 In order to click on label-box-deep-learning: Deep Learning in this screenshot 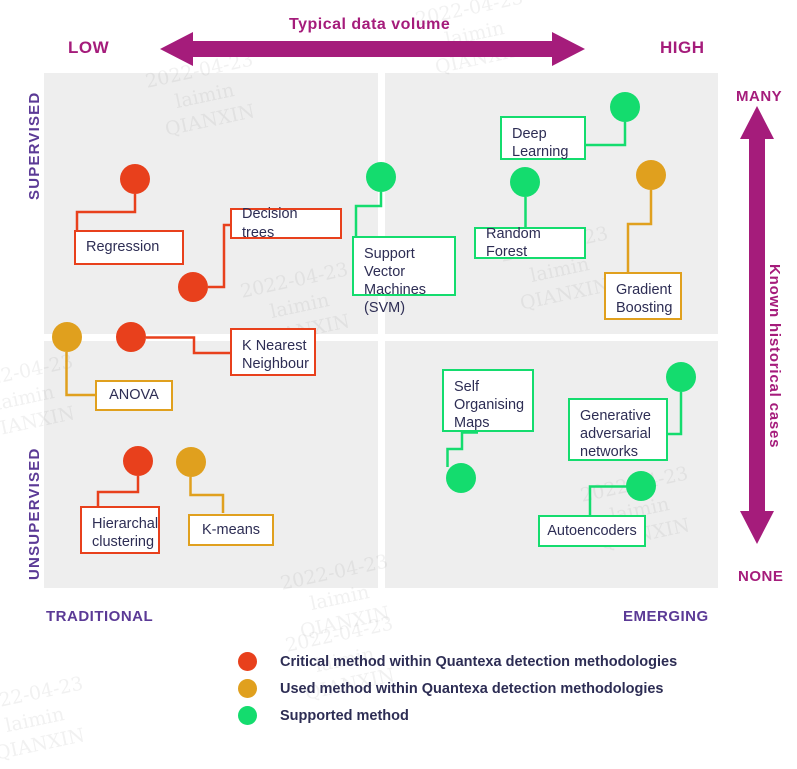, I will do `click(543, 138)`.